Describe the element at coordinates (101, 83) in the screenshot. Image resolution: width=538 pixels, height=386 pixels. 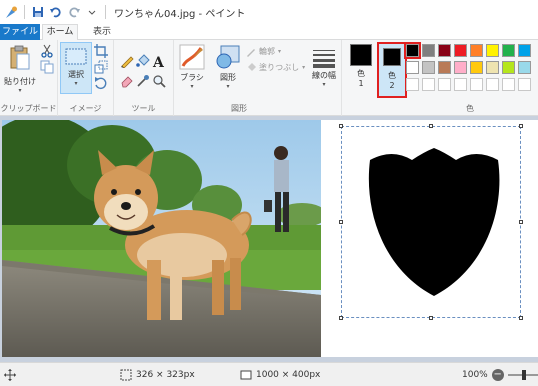
I see `rotate-icon` at that location.